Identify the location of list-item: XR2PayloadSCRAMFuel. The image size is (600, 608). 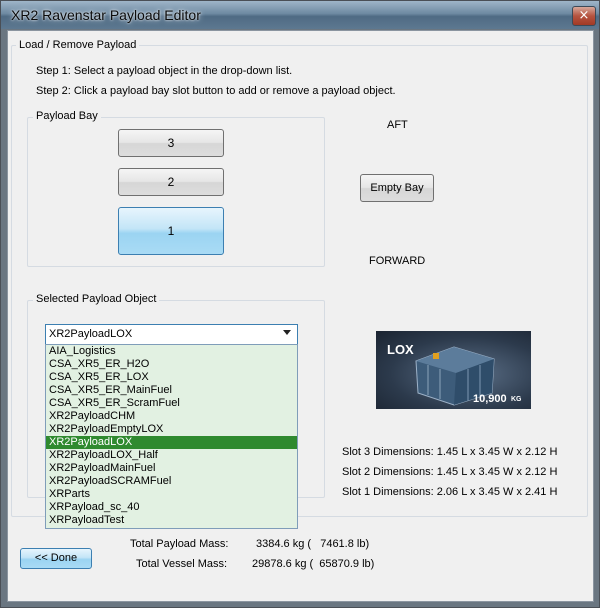
(171, 481).